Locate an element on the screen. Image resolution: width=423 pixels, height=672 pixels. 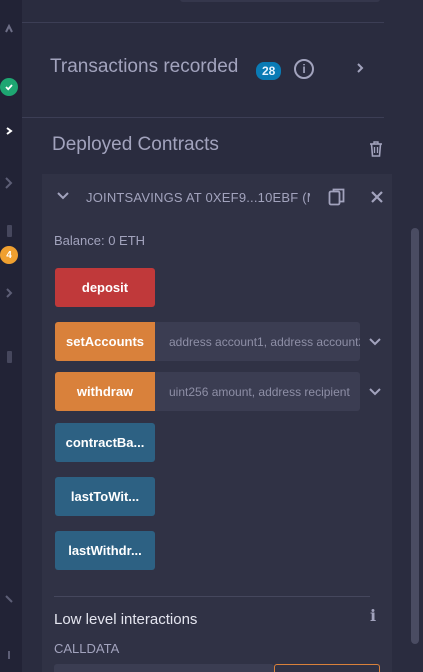
deploy-run-icon is located at coordinates (9, 131).